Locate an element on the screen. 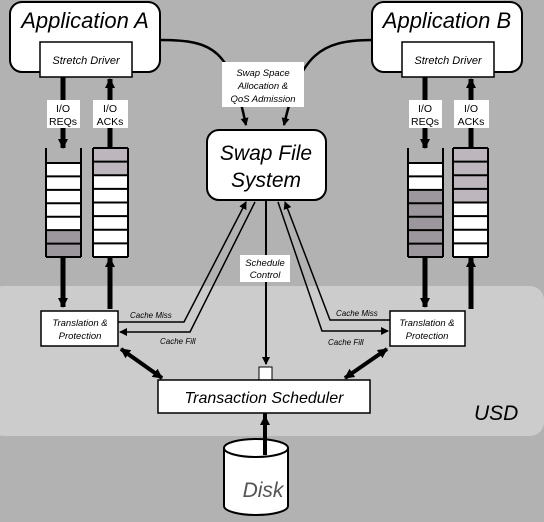 This screenshot has height=522, width=544. svg-text: Transaction Scheduler is located at coordinates (265, 398).